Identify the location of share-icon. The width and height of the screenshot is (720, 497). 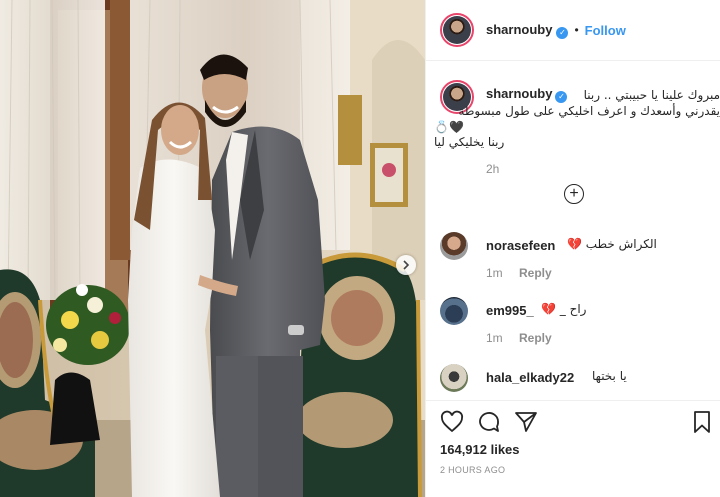
(526, 422).